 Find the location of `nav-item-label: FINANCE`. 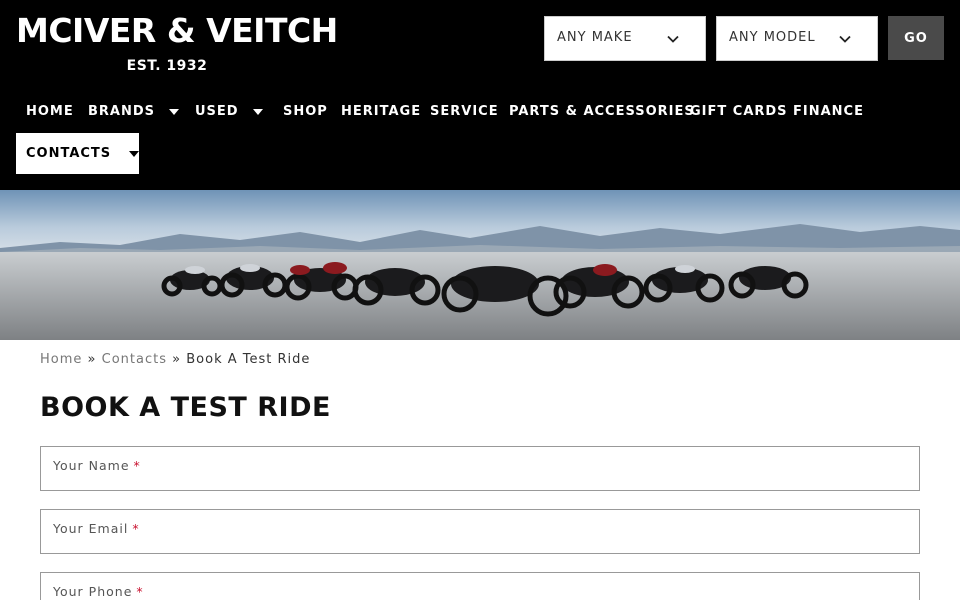

nav-item-label: FINANCE is located at coordinates (828, 111).